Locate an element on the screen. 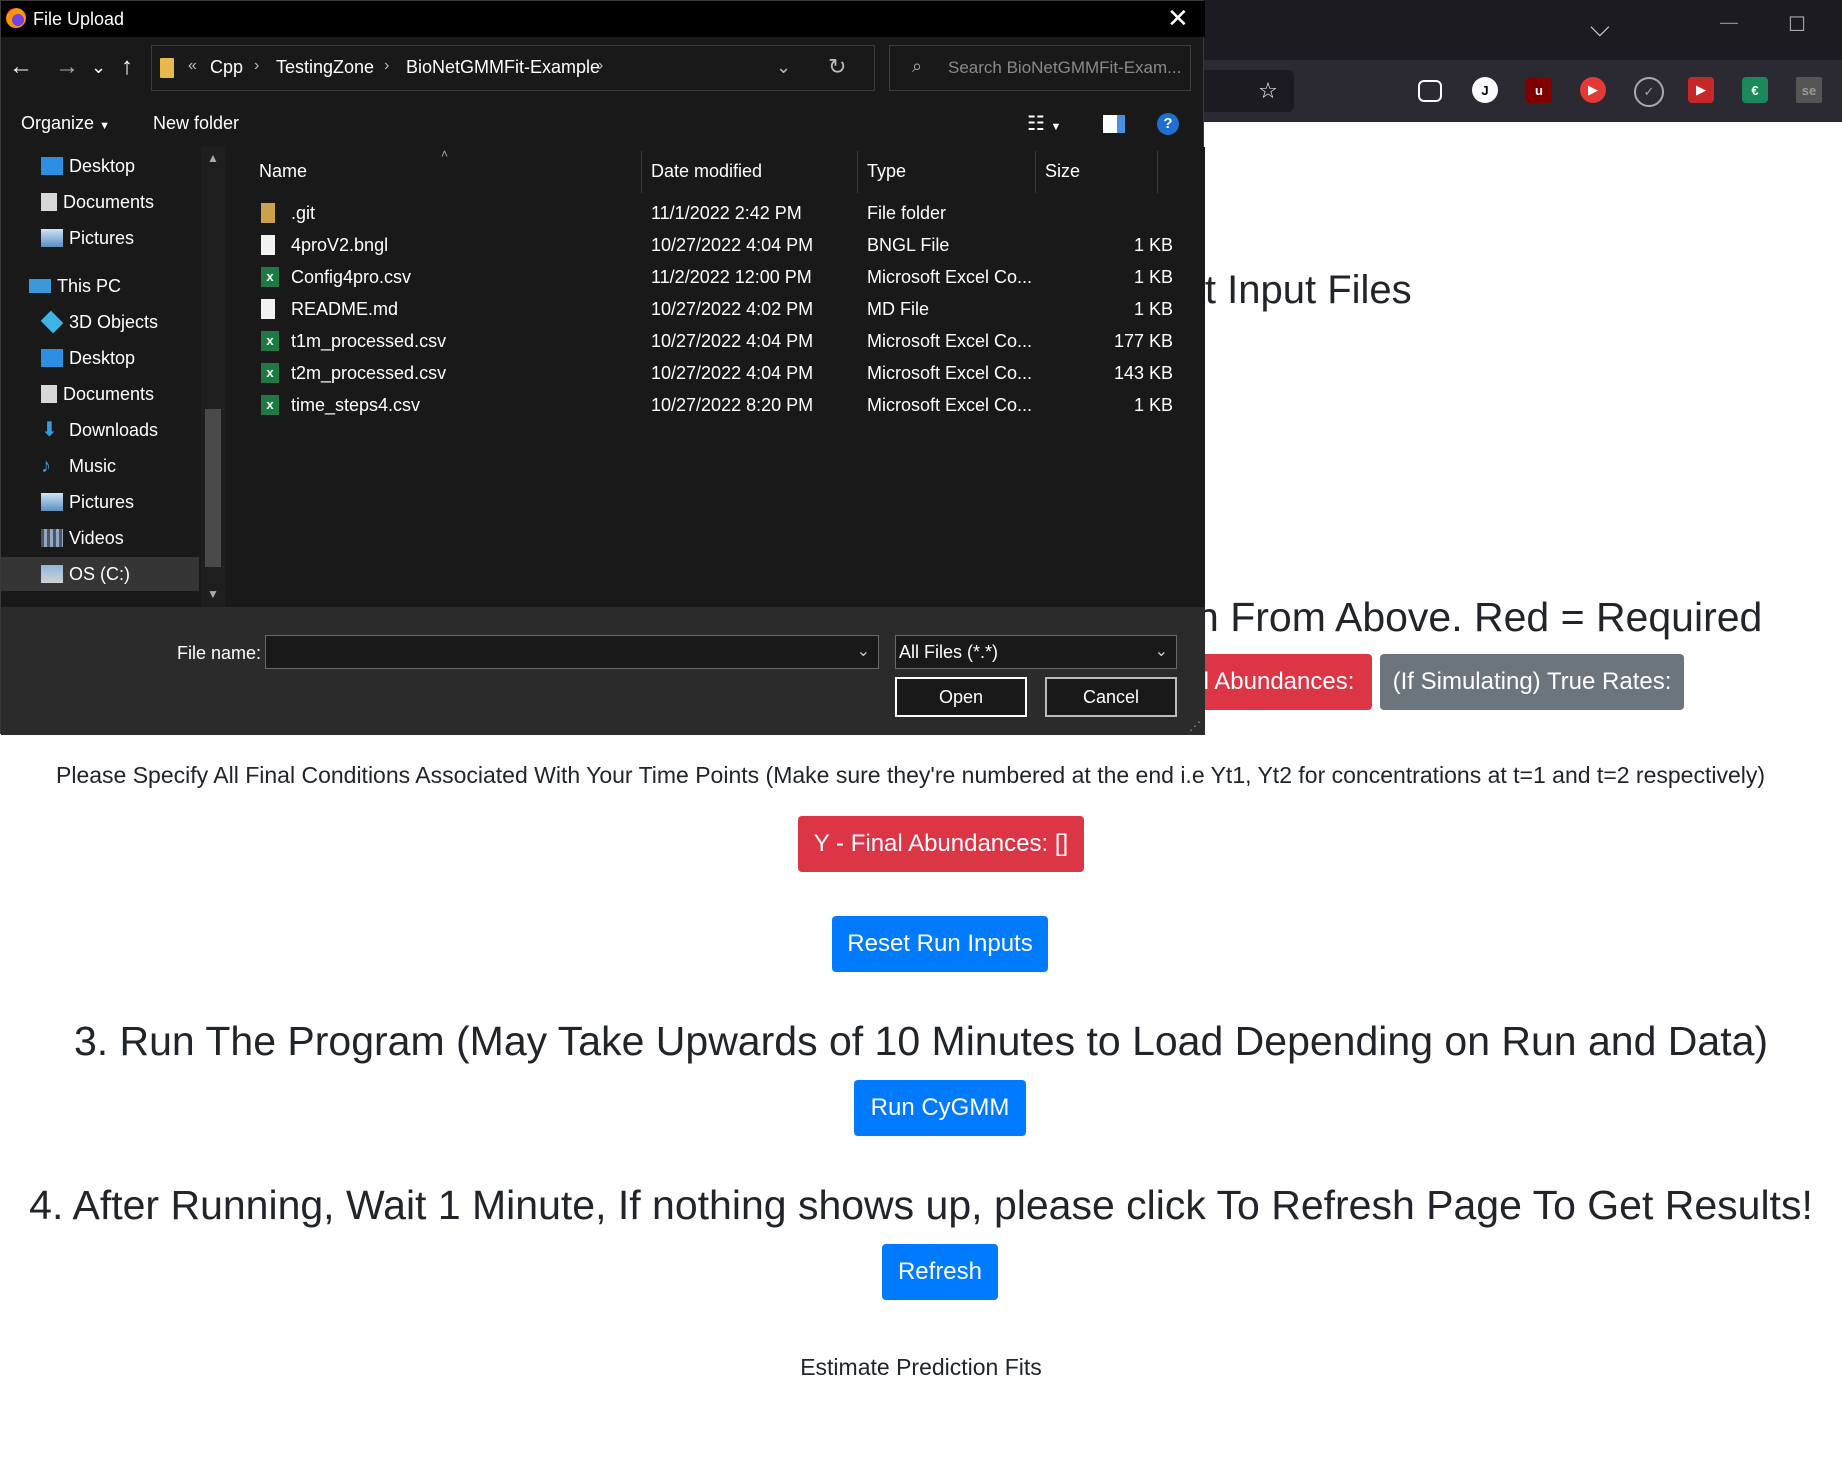  file-type-select: All Files (*.*) ⌄ is located at coordinates (1036, 652).